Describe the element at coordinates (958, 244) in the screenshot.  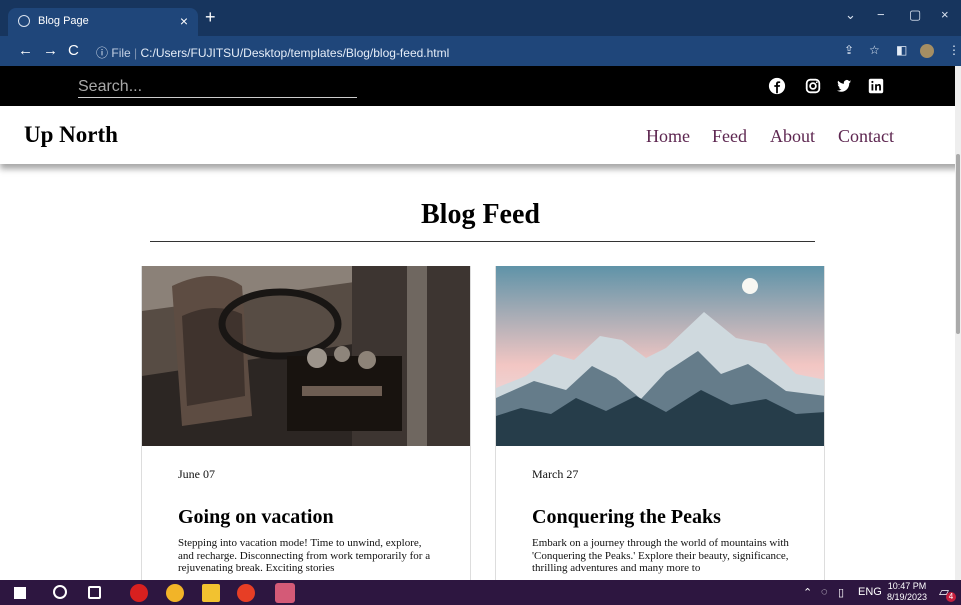
I see `scroll-thumb` at that location.